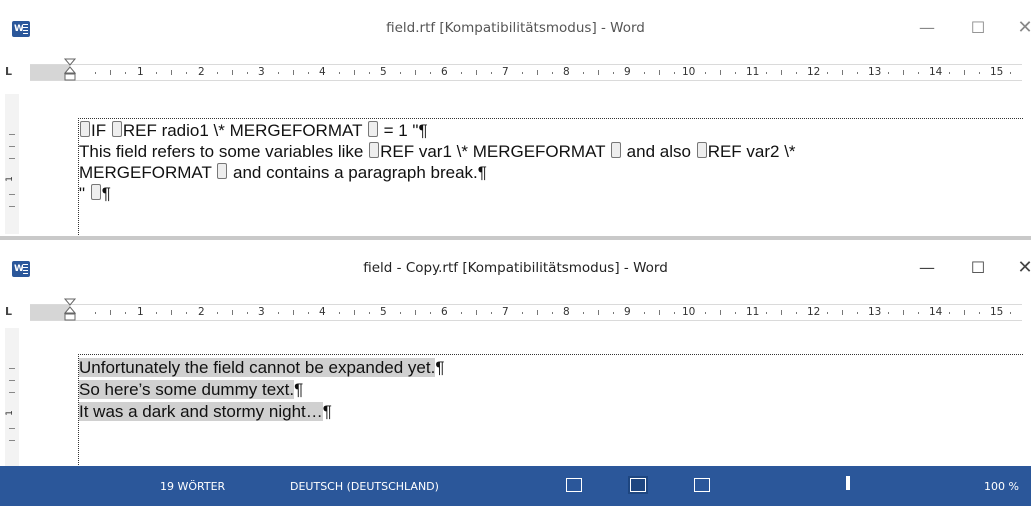 This screenshot has height=506, width=1031. What do you see at coordinates (9, 413) in the screenshot?
I see `vruler-label: 1` at bounding box center [9, 413].